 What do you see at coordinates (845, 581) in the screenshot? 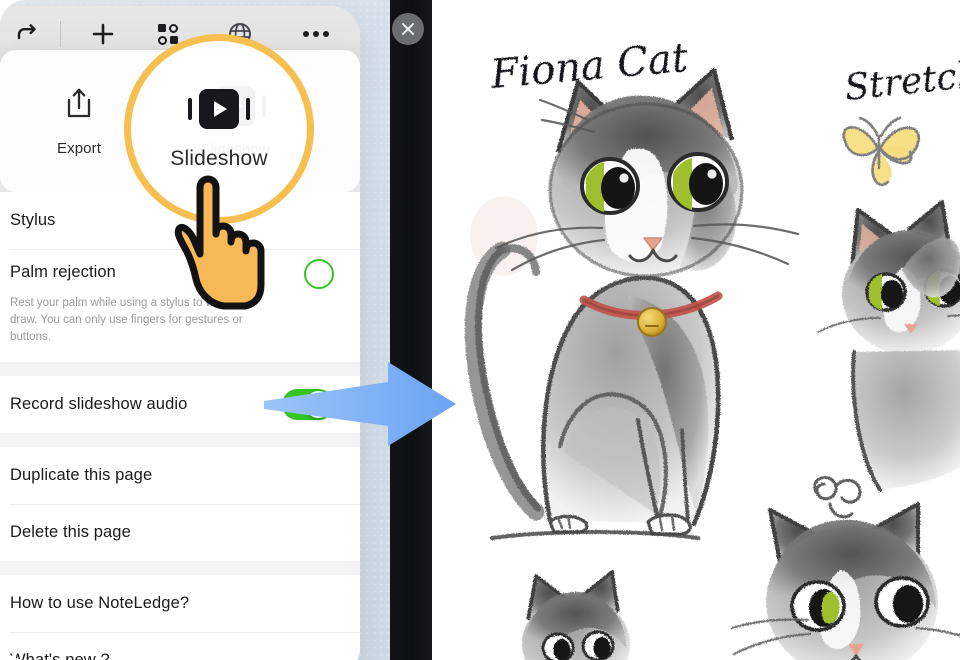
I see `bottom-right-cat-face` at bounding box center [845, 581].